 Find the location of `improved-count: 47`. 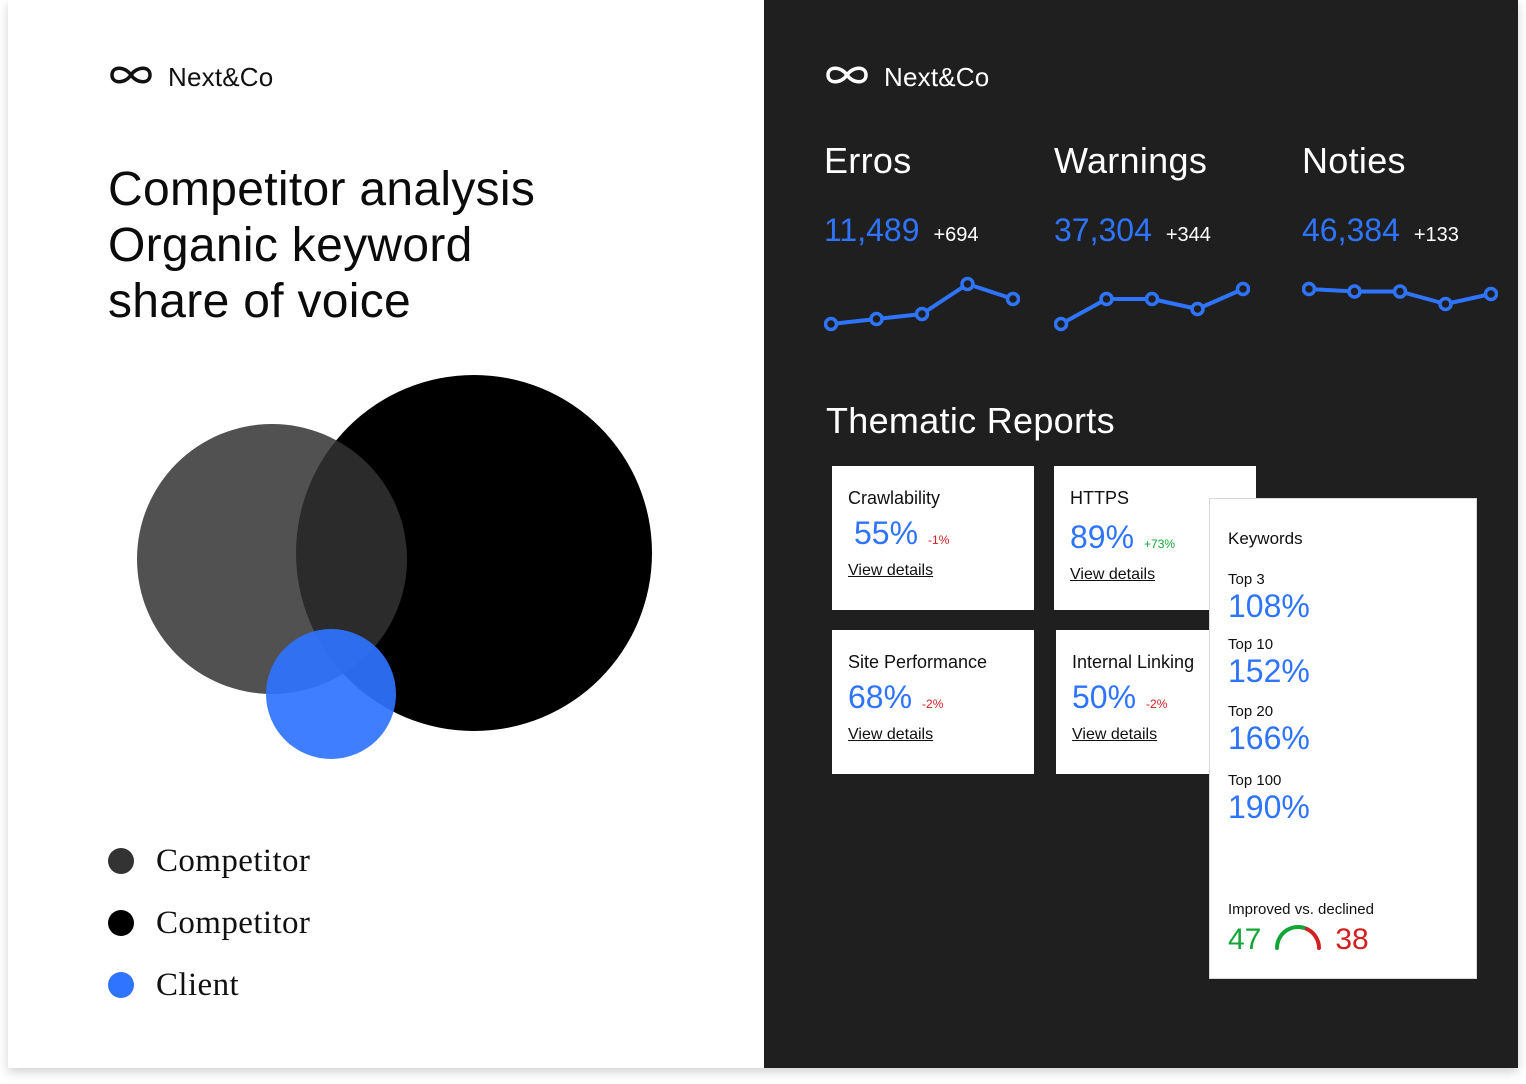

improved-count: 47 is located at coordinates (1245, 939).